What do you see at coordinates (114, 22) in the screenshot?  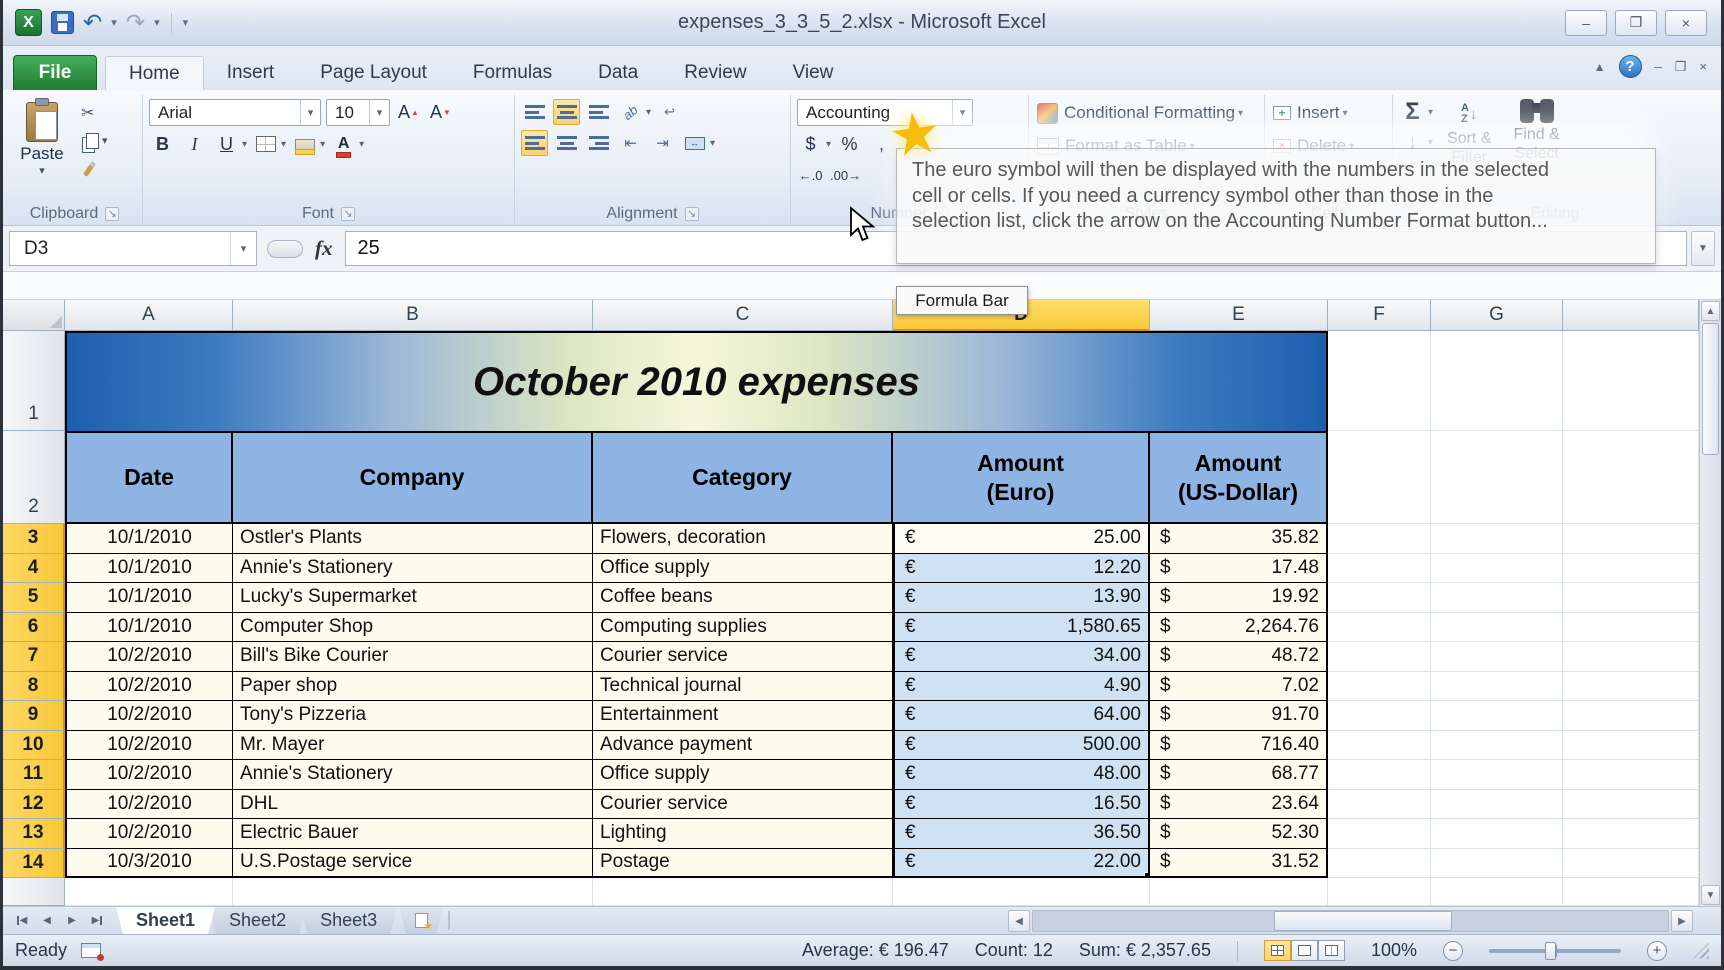 I see `undo-dropdown-icon: ▾` at bounding box center [114, 22].